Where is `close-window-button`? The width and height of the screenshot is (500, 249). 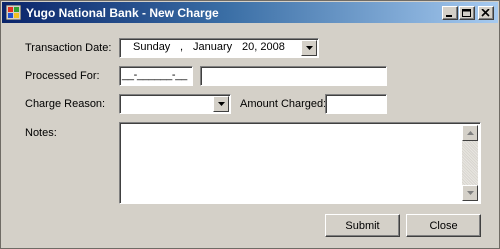 close-window-button is located at coordinates (486, 13).